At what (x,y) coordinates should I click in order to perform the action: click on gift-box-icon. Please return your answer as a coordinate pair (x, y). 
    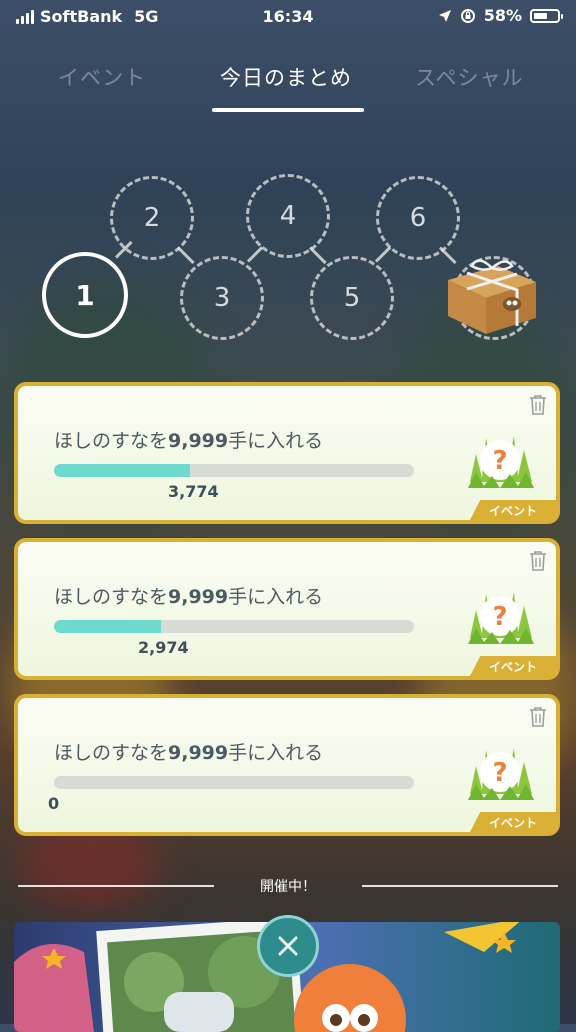
    Looking at the image, I should click on (492, 296).